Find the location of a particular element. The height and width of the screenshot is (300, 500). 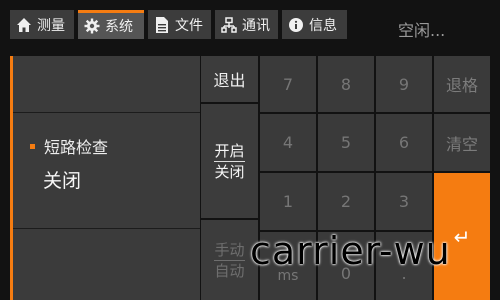

enter-icon: ↵ is located at coordinates (462, 236).